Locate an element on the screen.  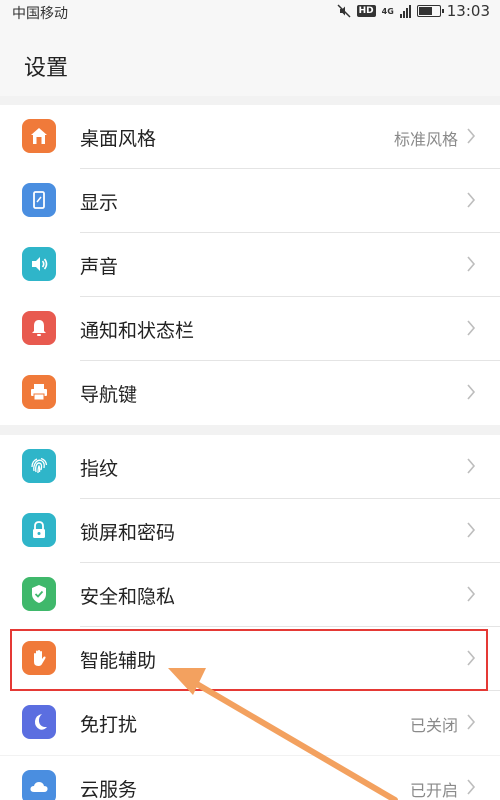
settings-item-label: 免打扰 is located at coordinates (109, 725).